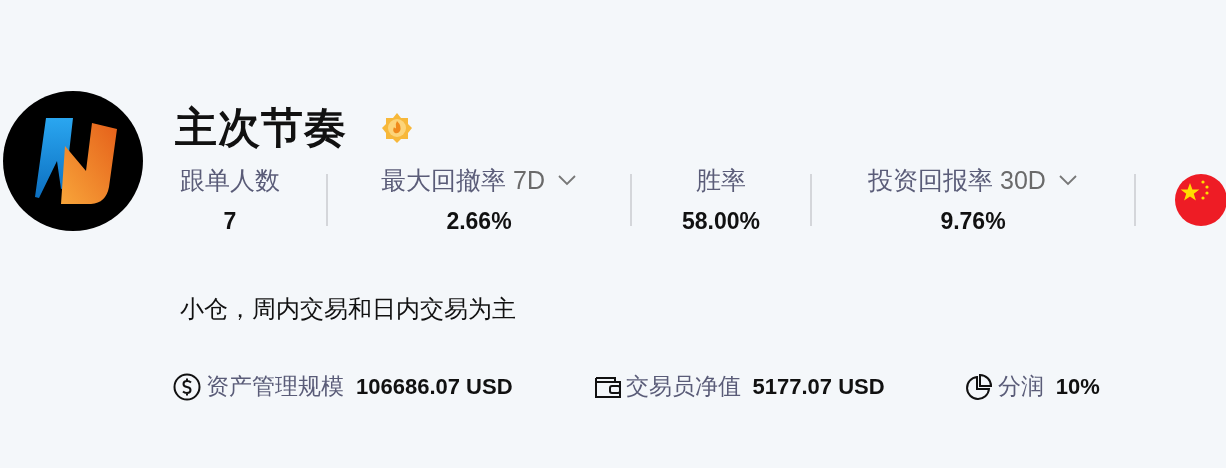  Describe the element at coordinates (721, 221) in the screenshot. I see `stat-value: 58.00%` at that location.